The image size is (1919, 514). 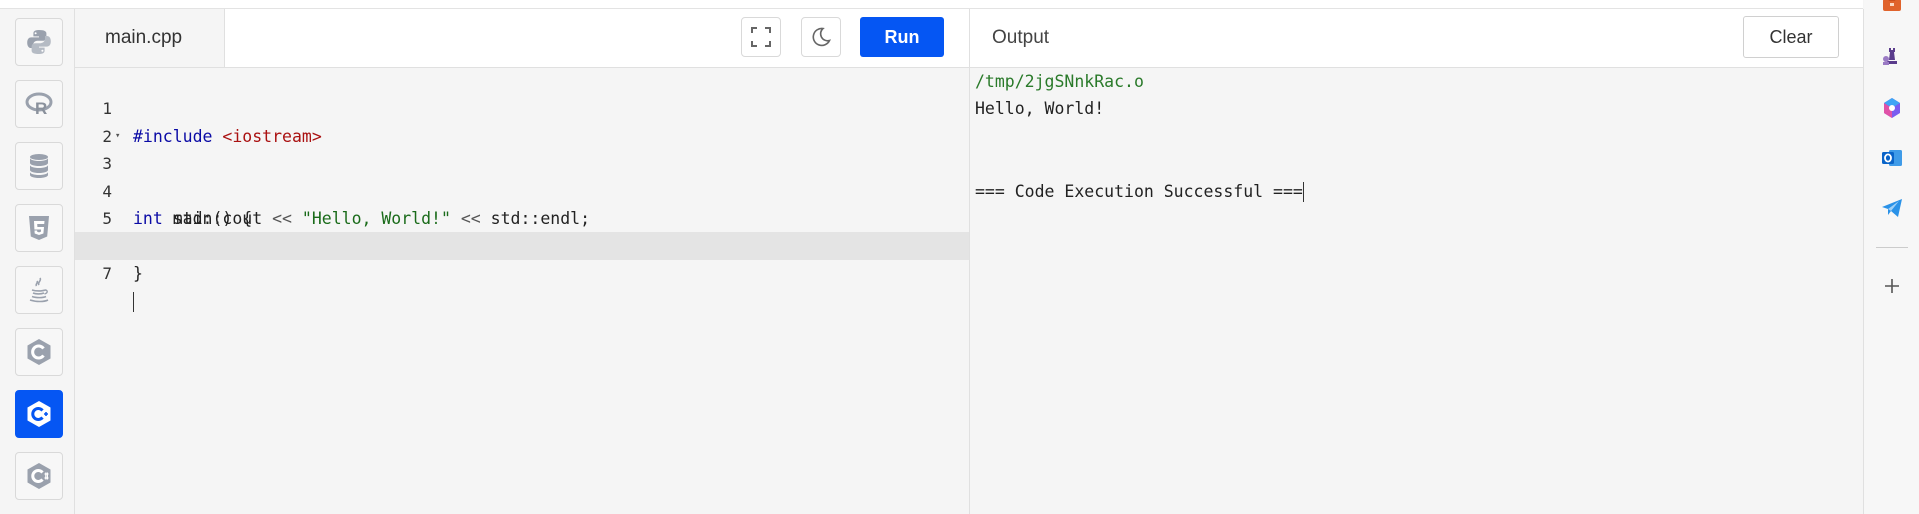 I want to click on file-tab-main-cpp: main.cpp, so click(x=150, y=38).